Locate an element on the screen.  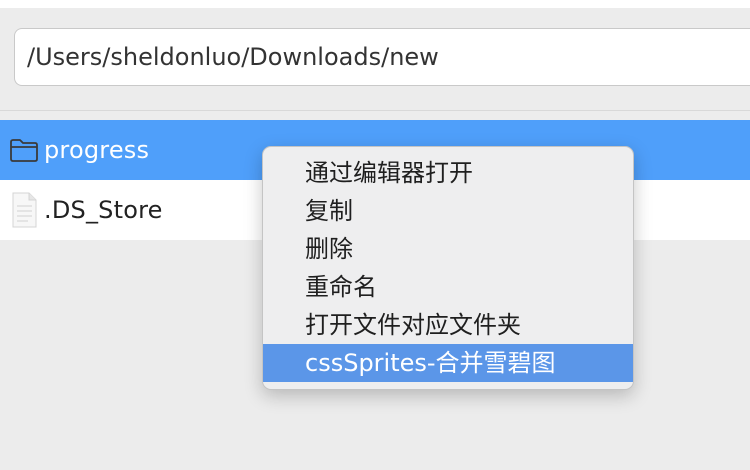
menu-item-copy: 复制 is located at coordinates (448, 211).